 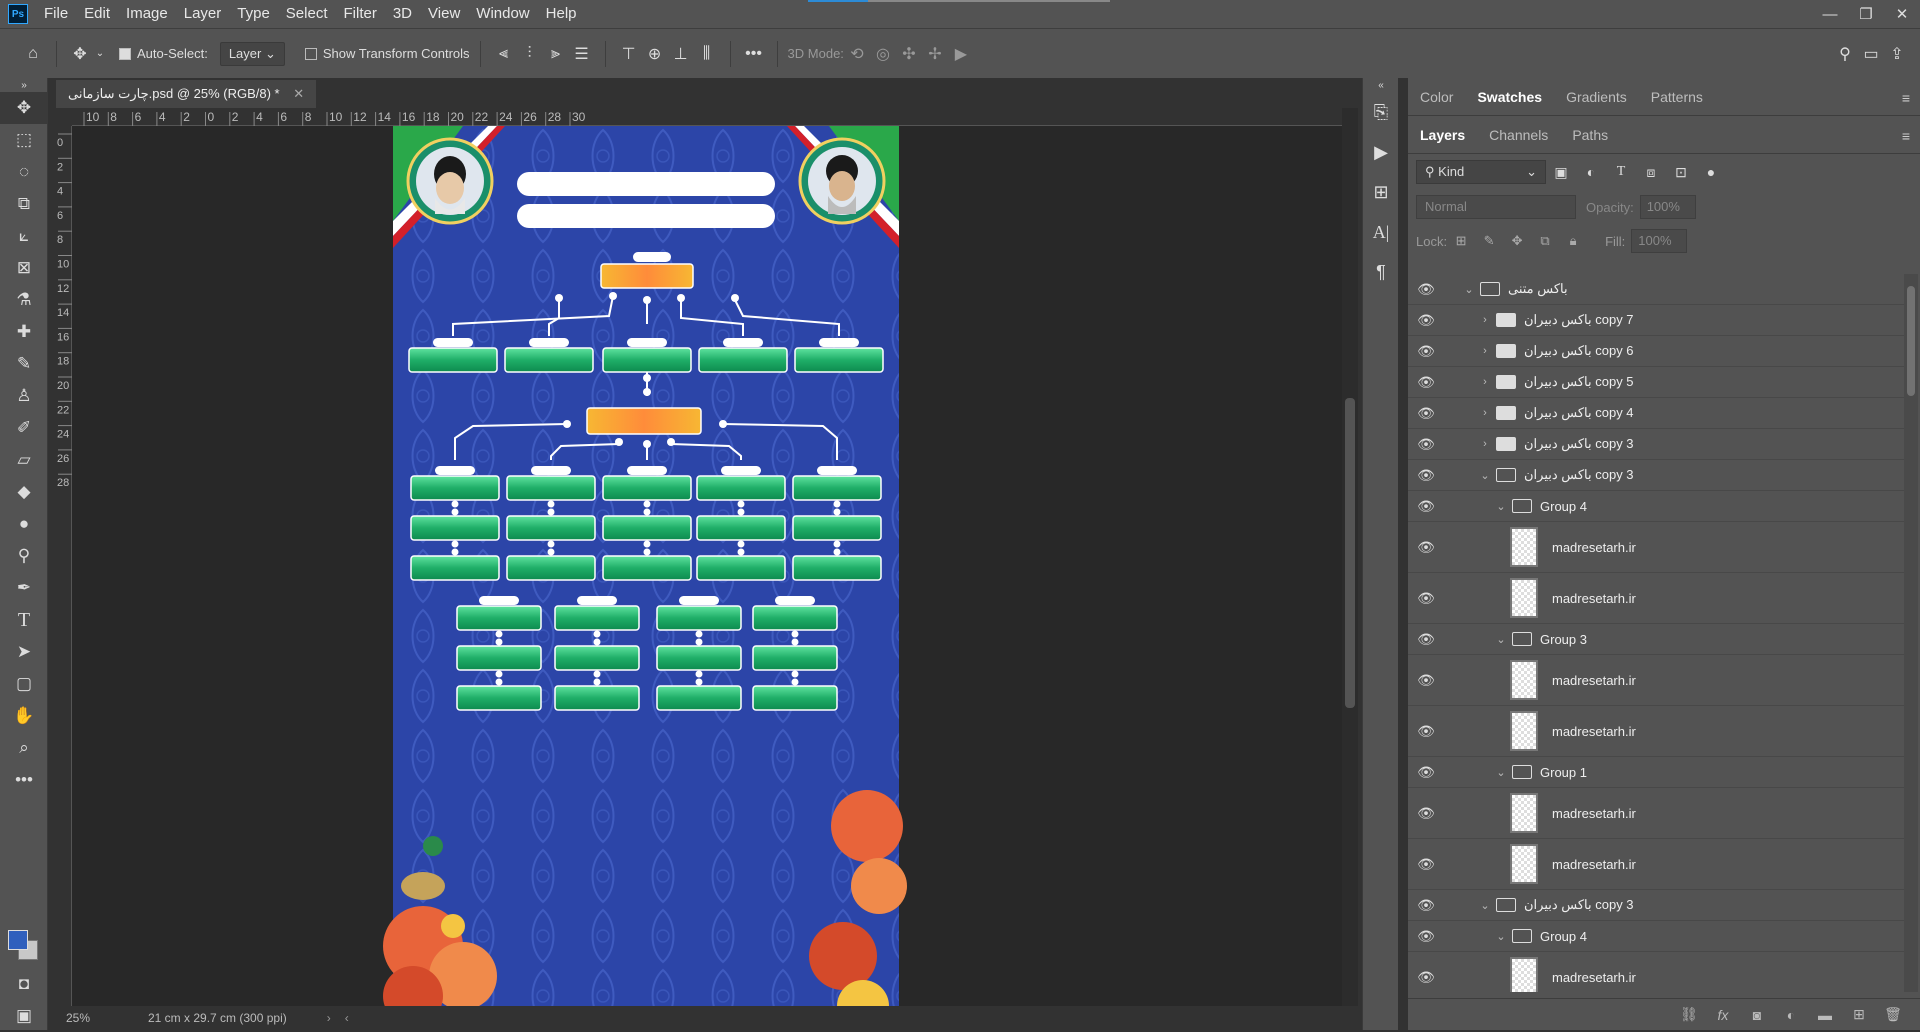 What do you see at coordinates (1496, 207) in the screenshot?
I see `blend-mode-dropdown: Normal` at bounding box center [1496, 207].